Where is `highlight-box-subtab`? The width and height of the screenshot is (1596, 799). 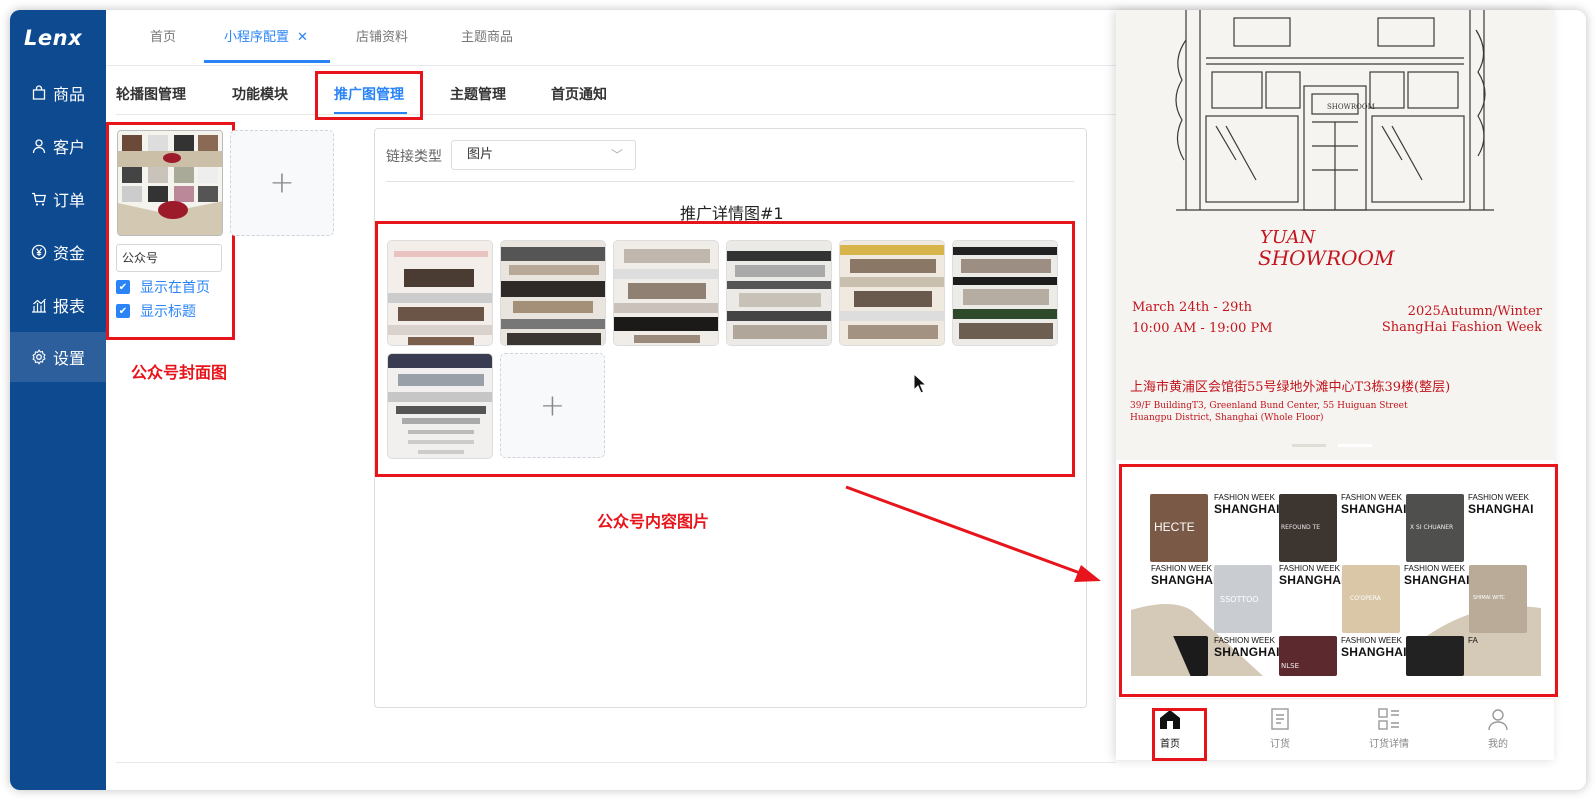
highlight-box-subtab is located at coordinates (369, 95).